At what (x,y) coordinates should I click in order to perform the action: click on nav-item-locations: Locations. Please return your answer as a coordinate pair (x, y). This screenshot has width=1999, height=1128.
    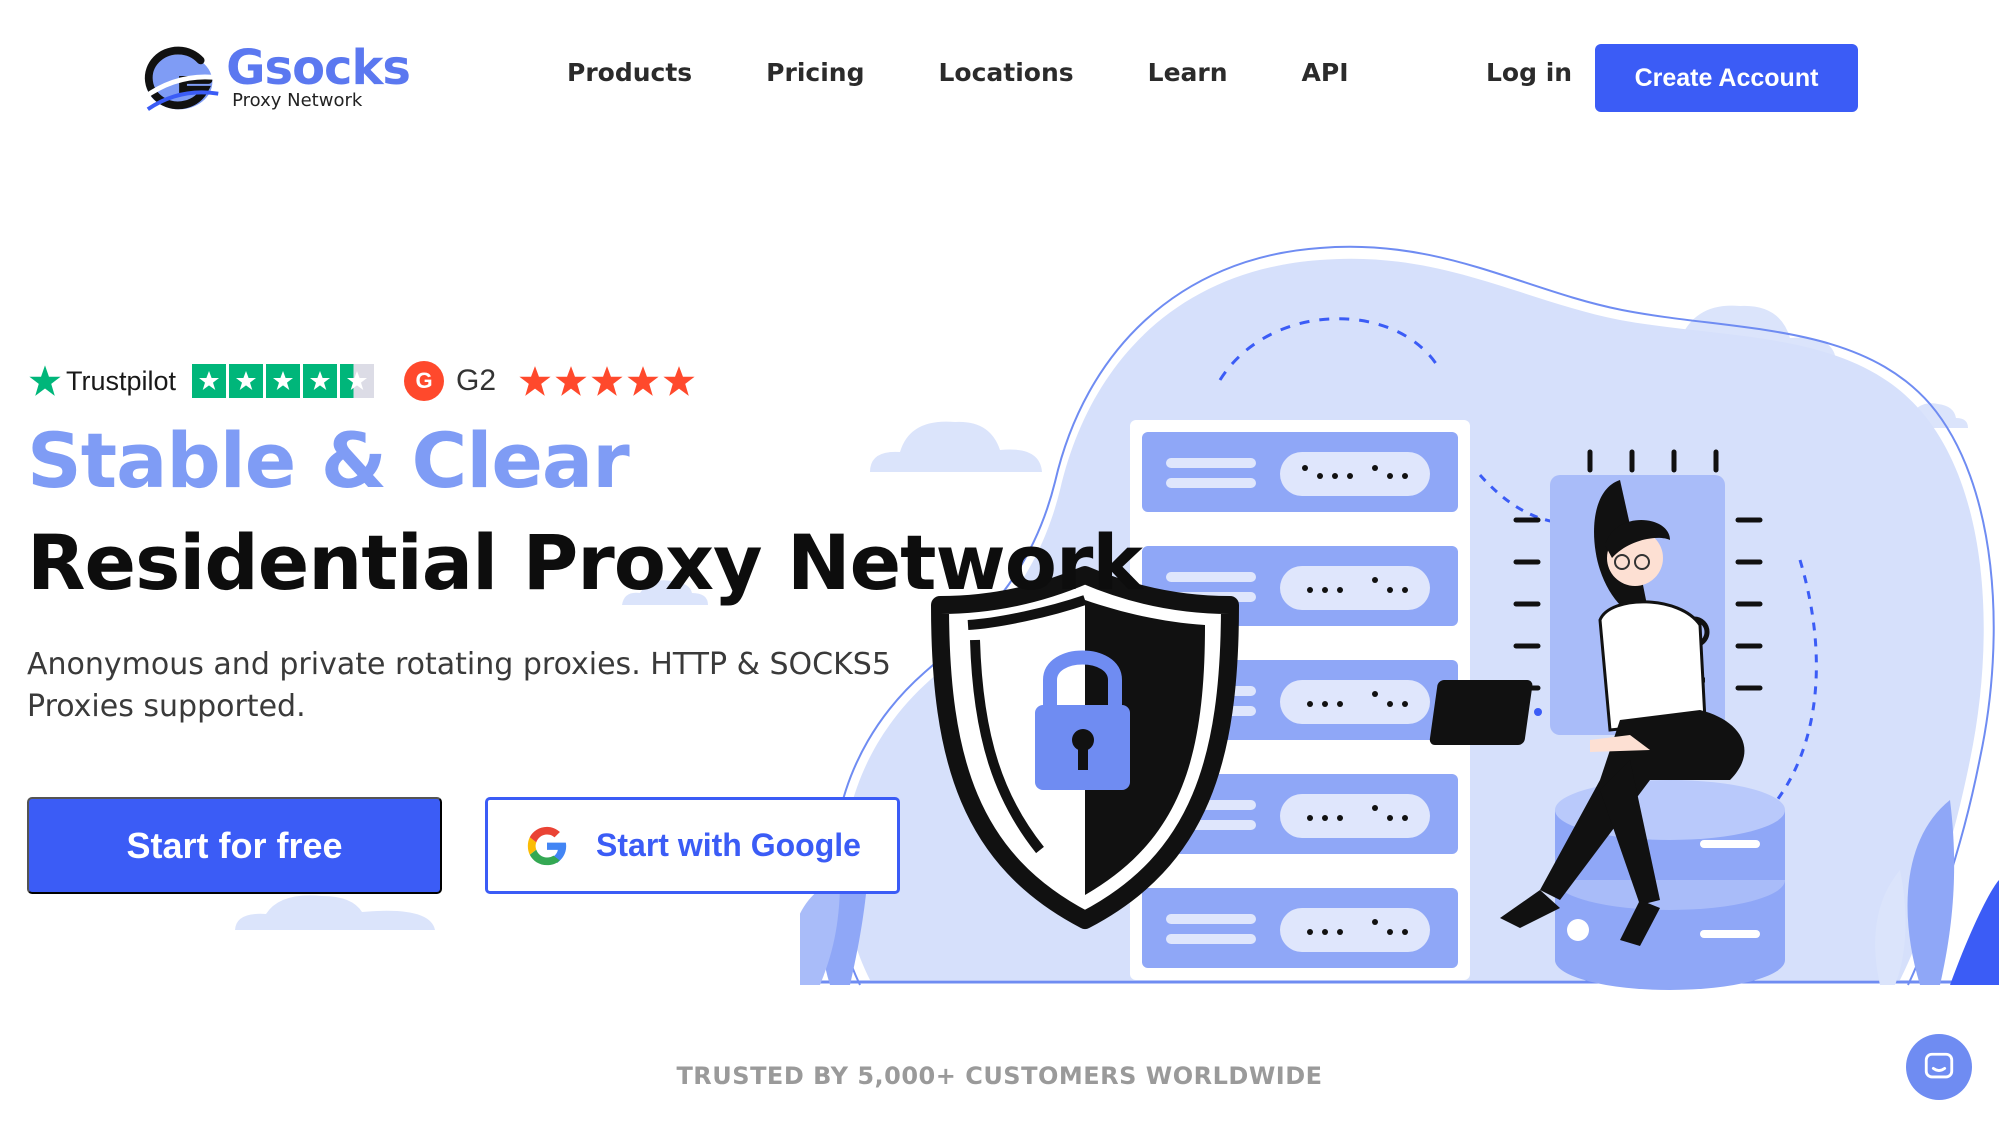
    Looking at the image, I should click on (1005, 72).